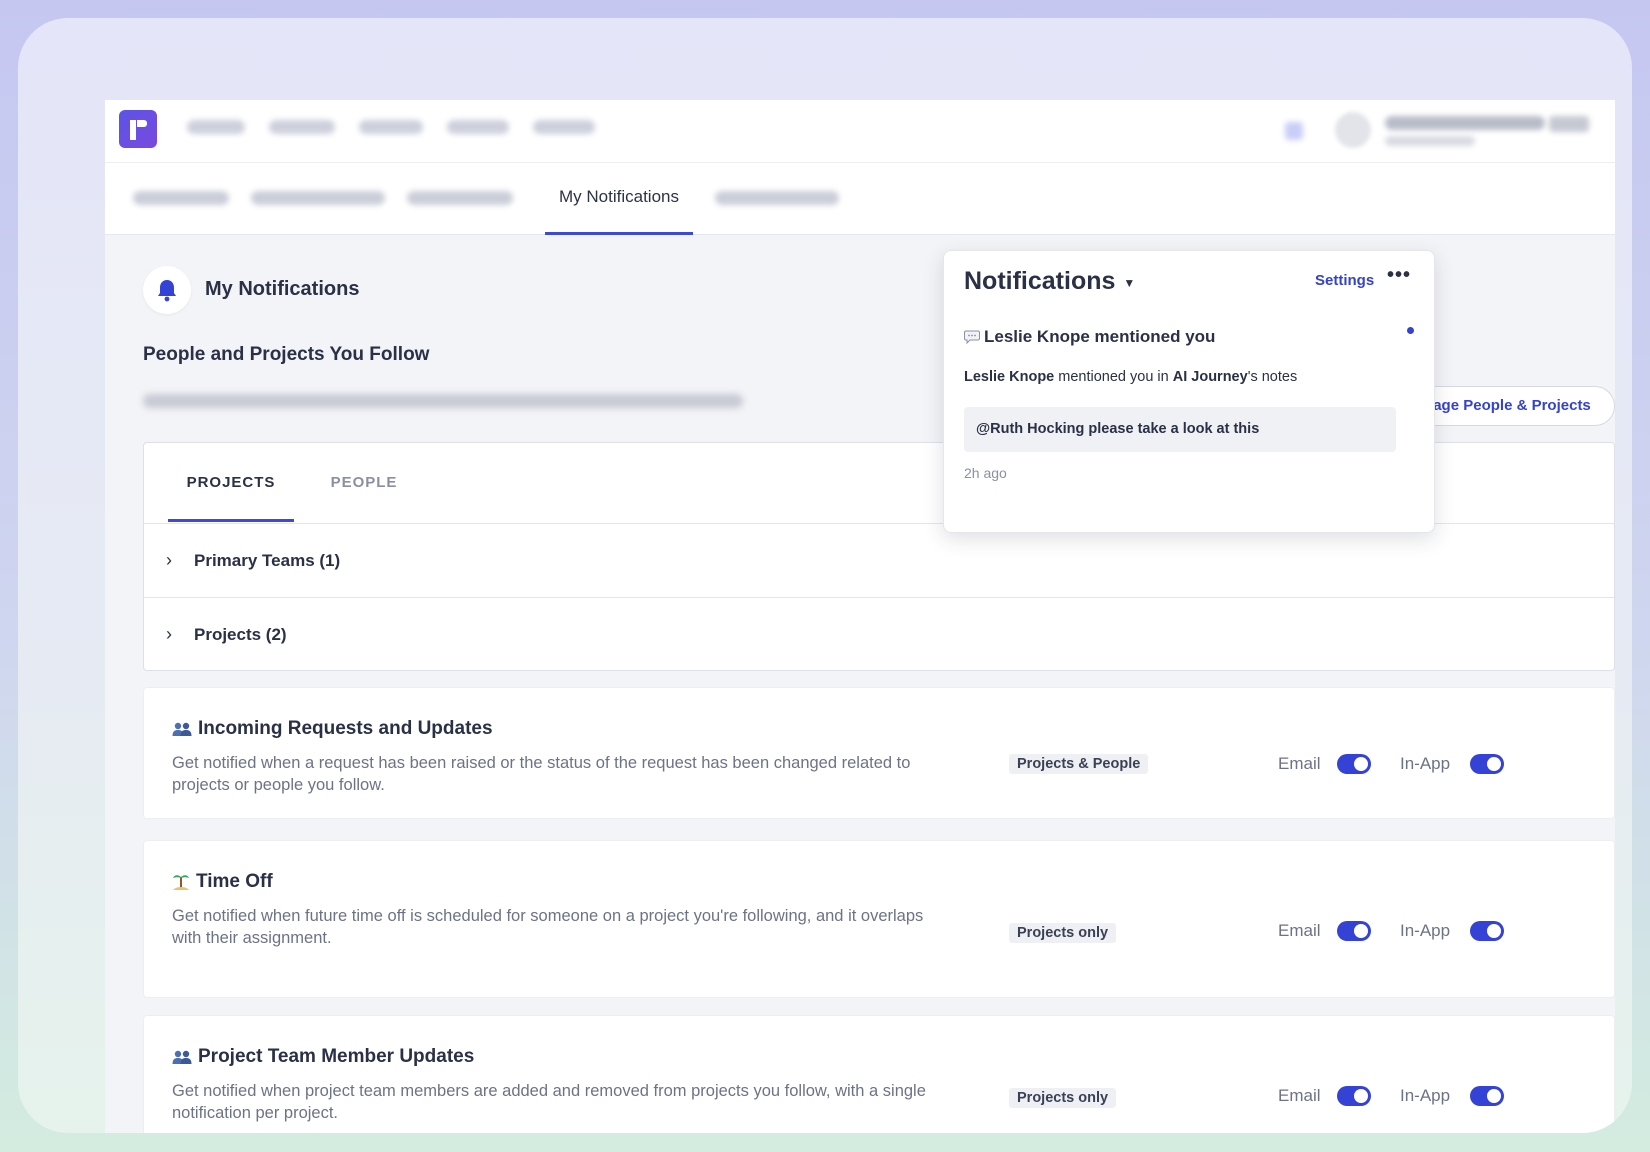 The image size is (1650, 1152). What do you see at coordinates (1009, 377) in the screenshot?
I see `author-name: Leslie Knope` at bounding box center [1009, 377].